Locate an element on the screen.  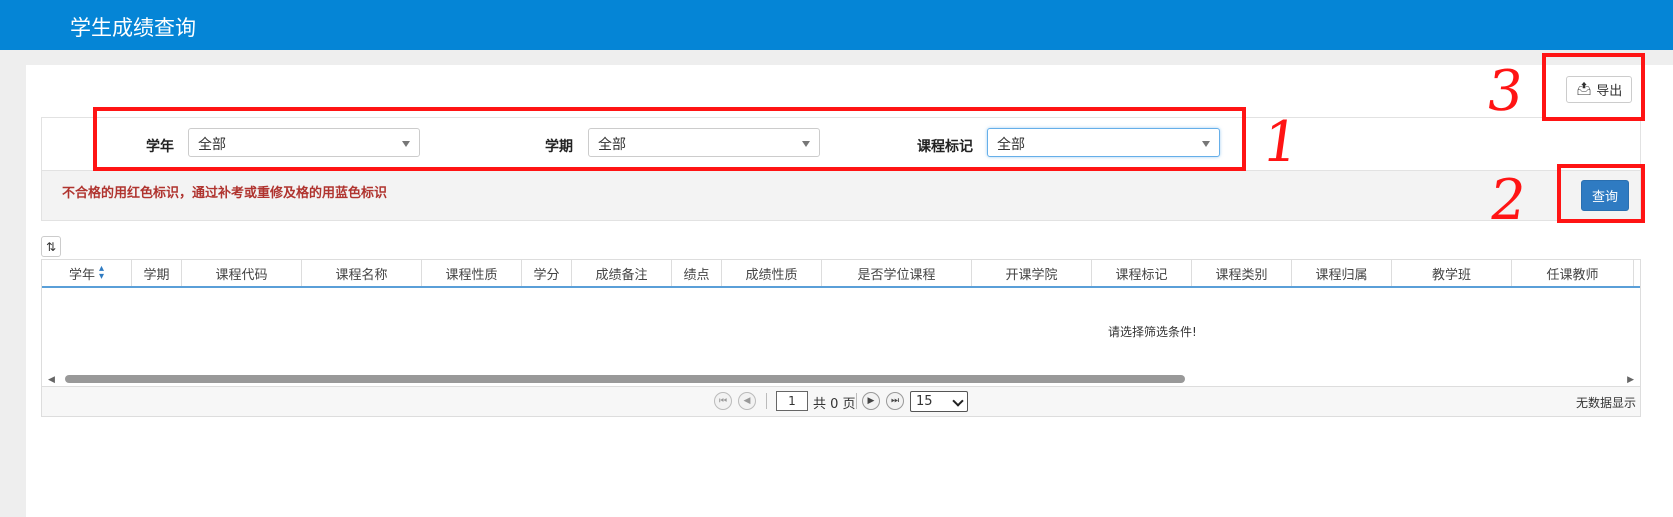
page-size-value: 15 is located at coordinates (924, 401).